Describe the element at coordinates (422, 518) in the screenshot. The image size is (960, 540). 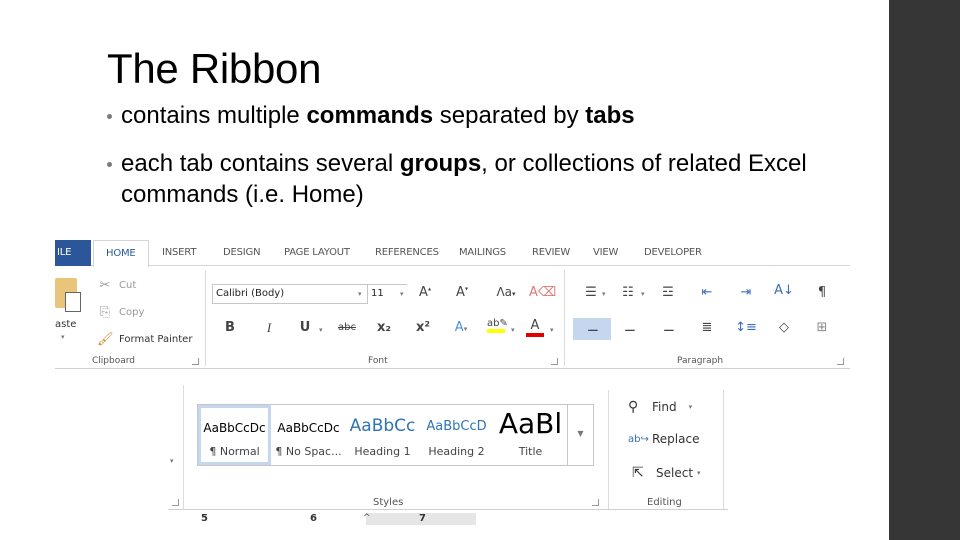
I see `ruler-mark: 7` at that location.